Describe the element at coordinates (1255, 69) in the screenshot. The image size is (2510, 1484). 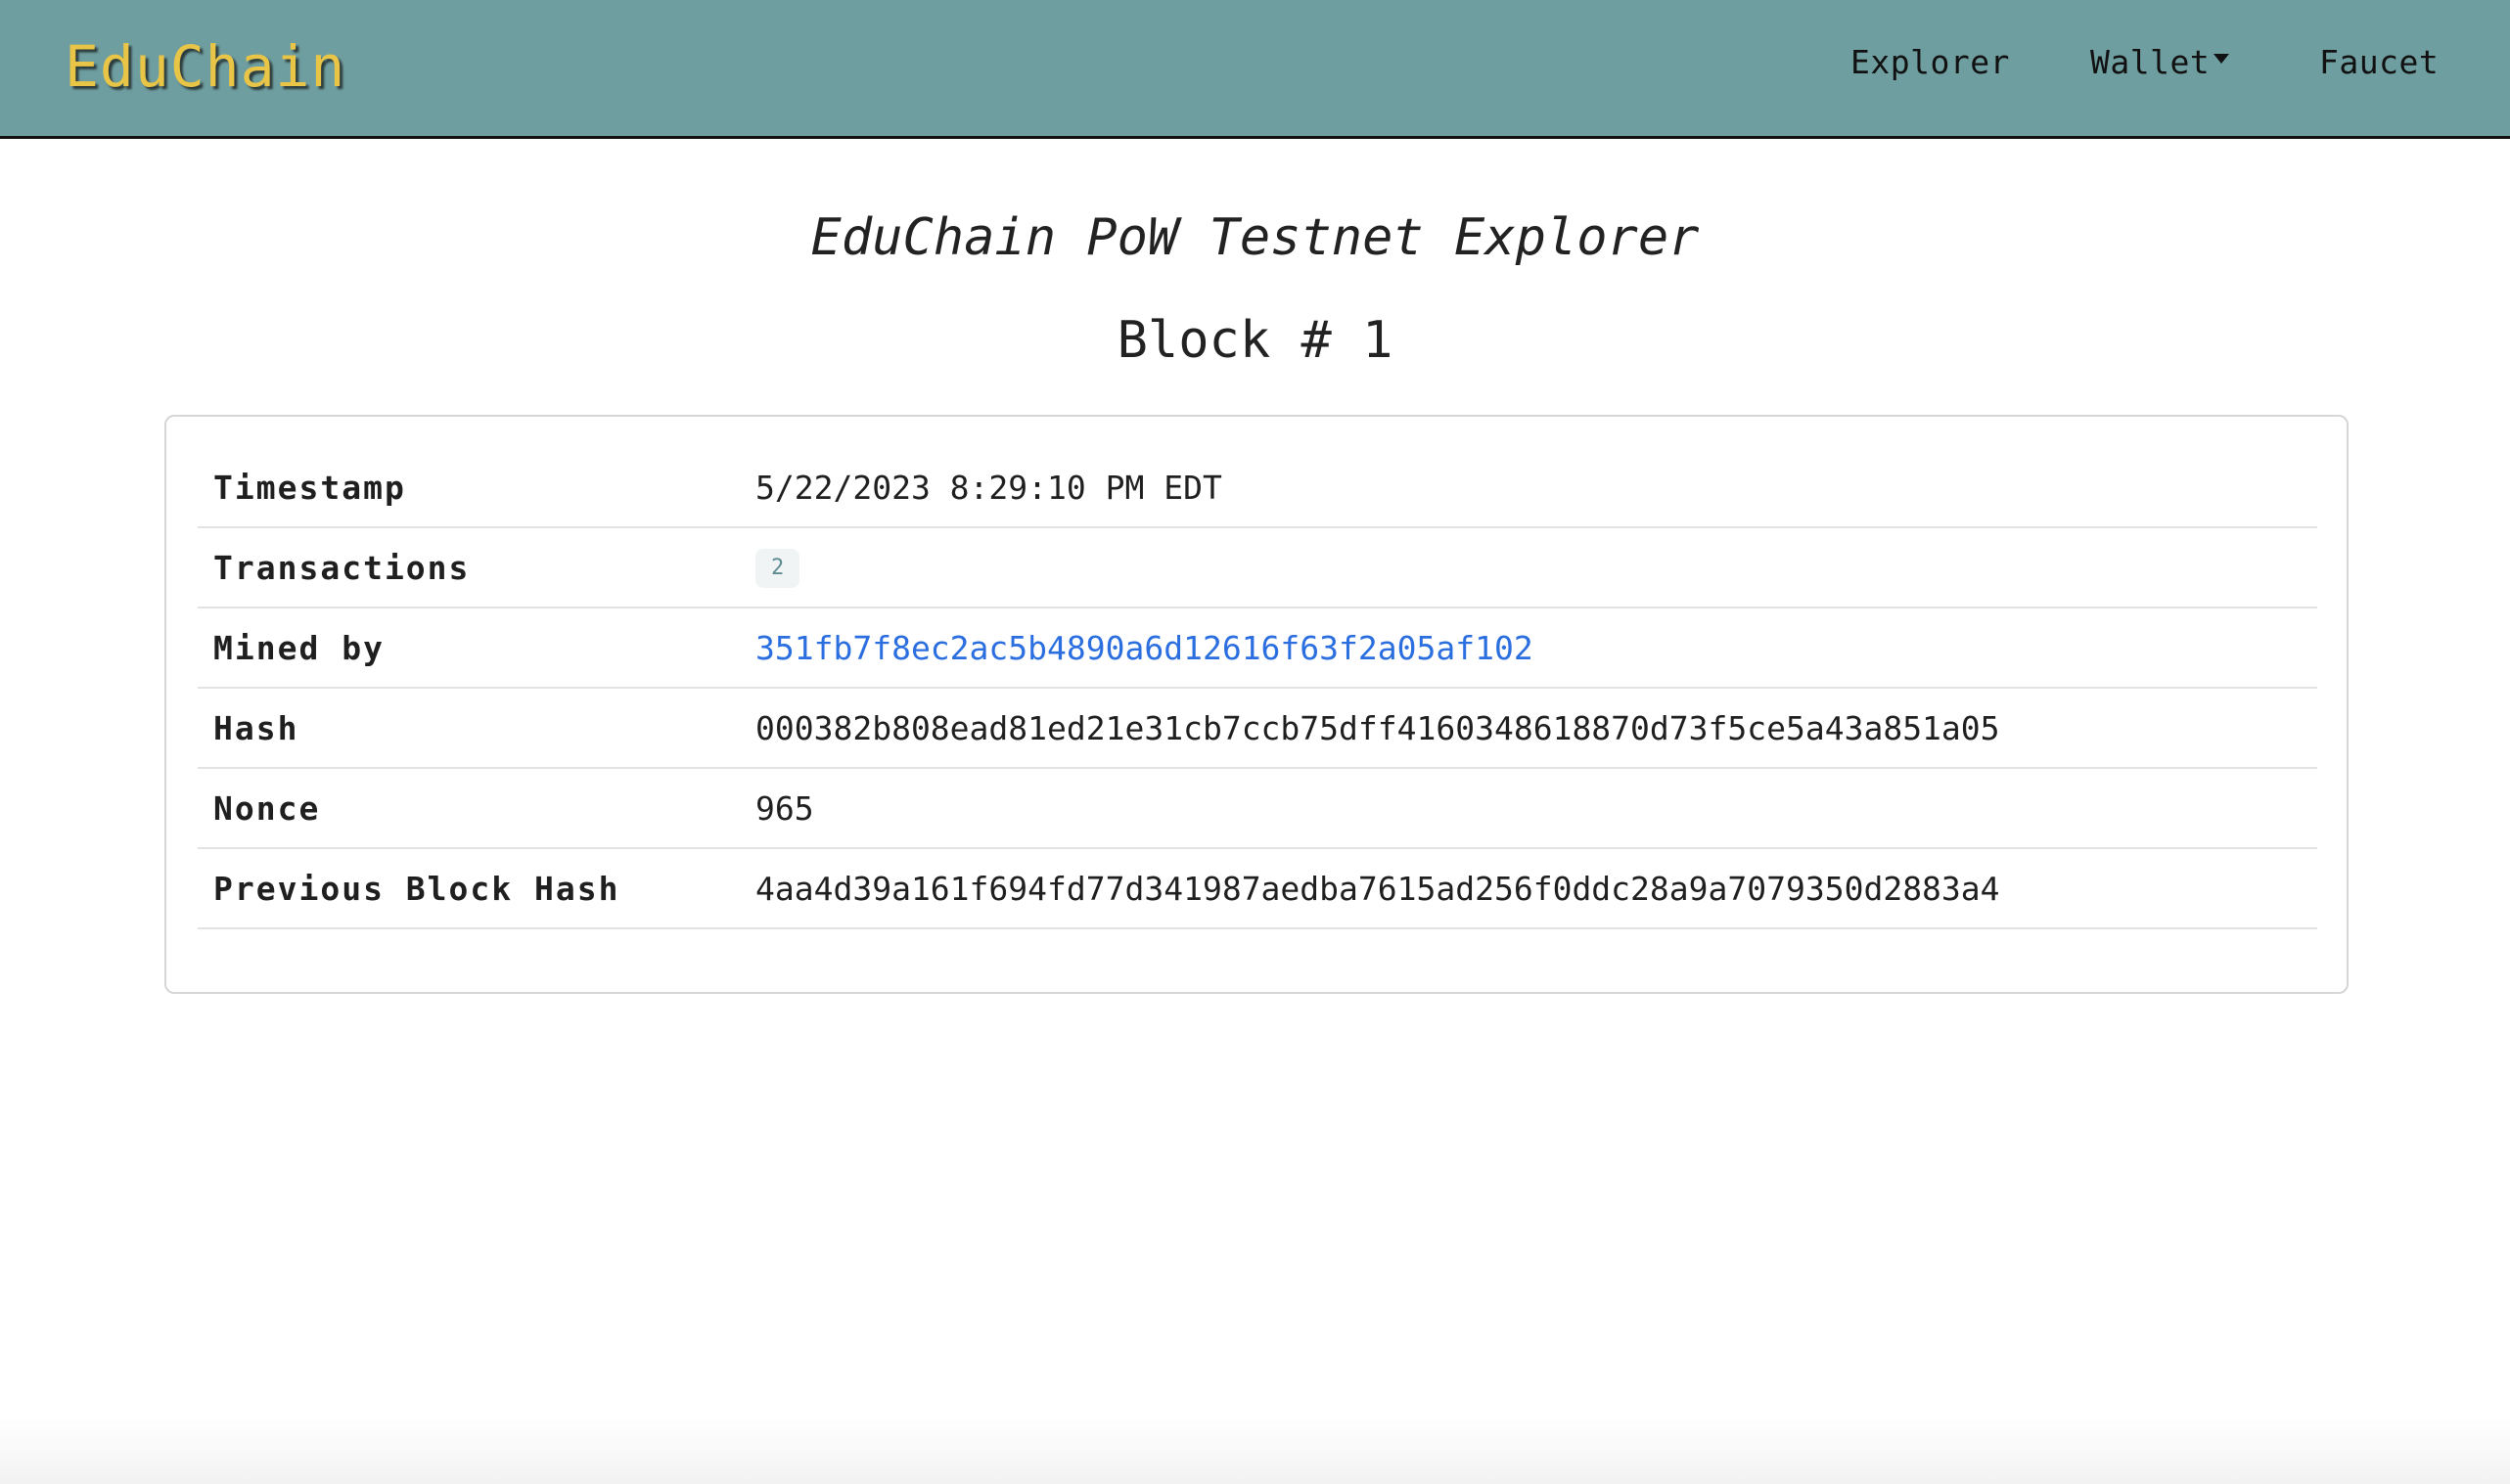
I see `top-navbar: EduChain Explorer Wallet Faucet` at that location.